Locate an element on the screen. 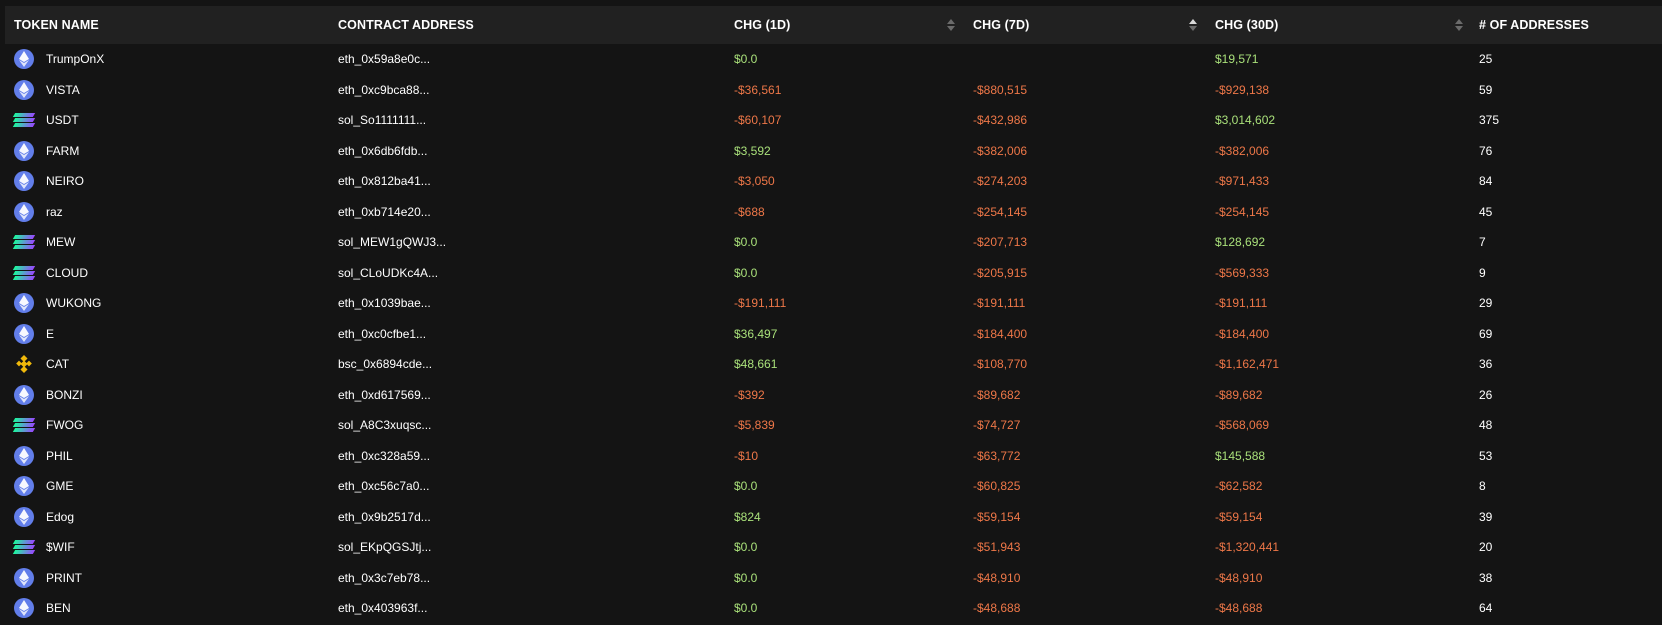  token-name: raz is located at coordinates (54, 212).